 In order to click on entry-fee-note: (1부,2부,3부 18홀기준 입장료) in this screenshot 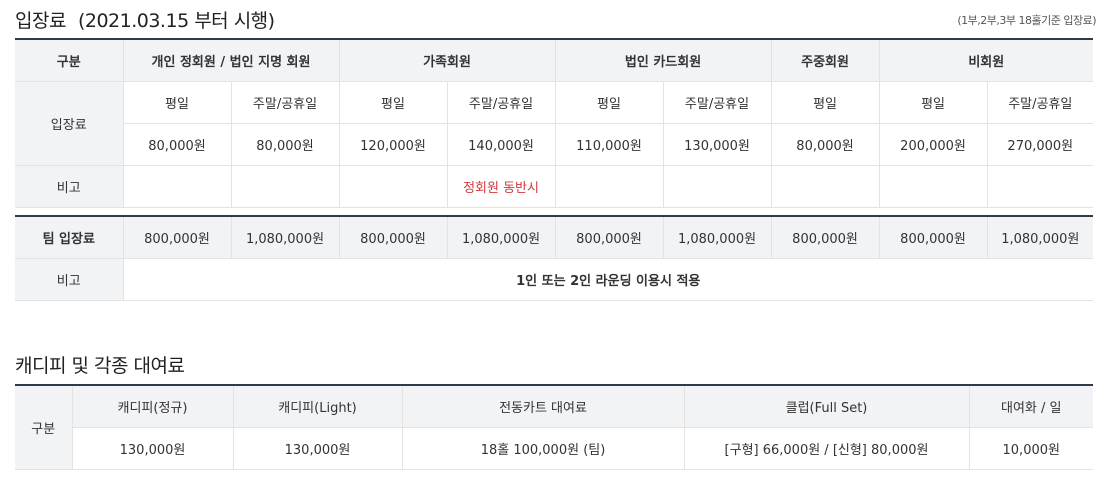, I will do `click(1026, 20)`.